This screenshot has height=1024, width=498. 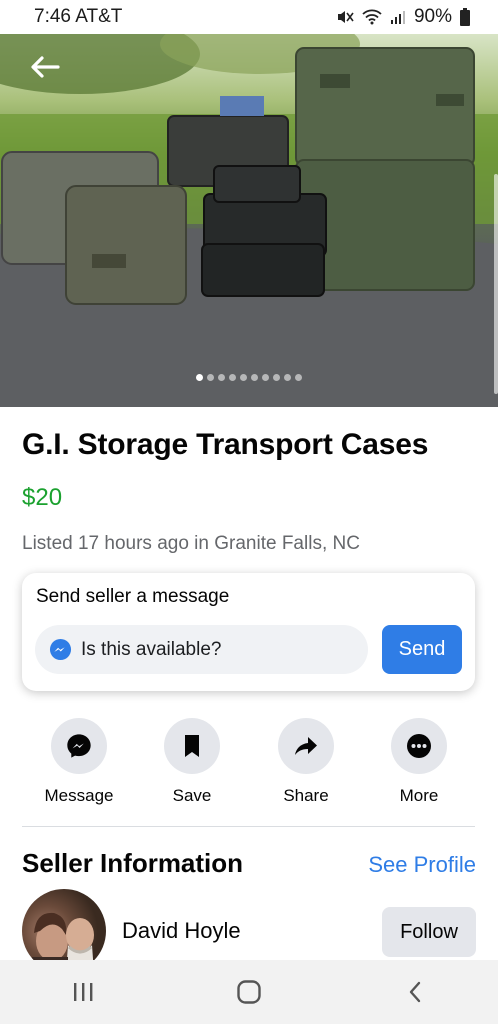 I want to click on system-back-button, so click(x=415, y=992).